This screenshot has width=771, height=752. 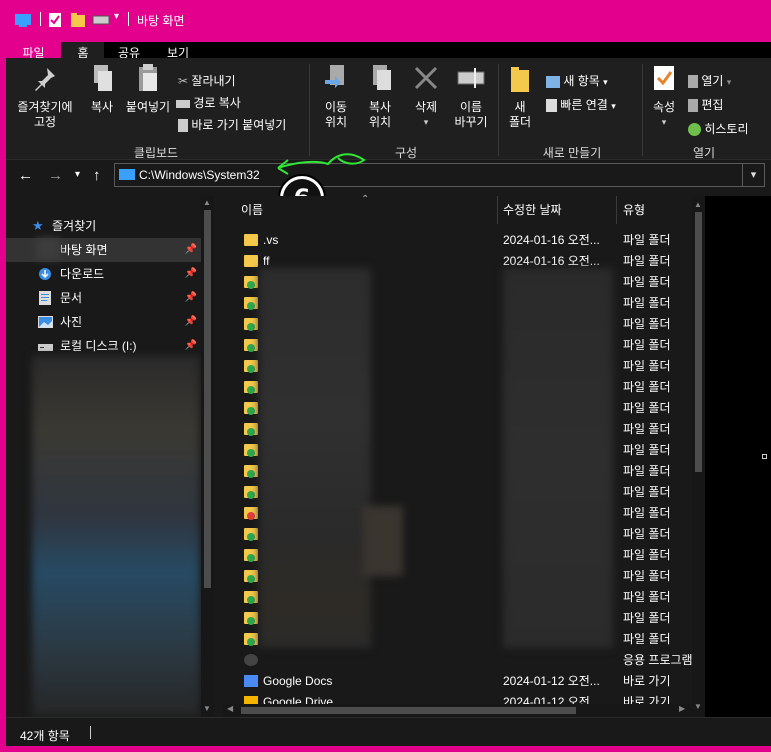 I want to click on file-type: 응용 프로그램, so click(x=658, y=660).